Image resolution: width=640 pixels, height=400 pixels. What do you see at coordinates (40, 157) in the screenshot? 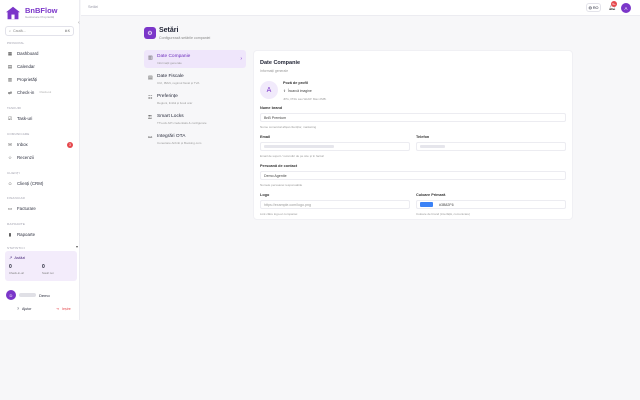
I see `sidebar-item-reviews: ☆ Recenzii` at bounding box center [40, 157].